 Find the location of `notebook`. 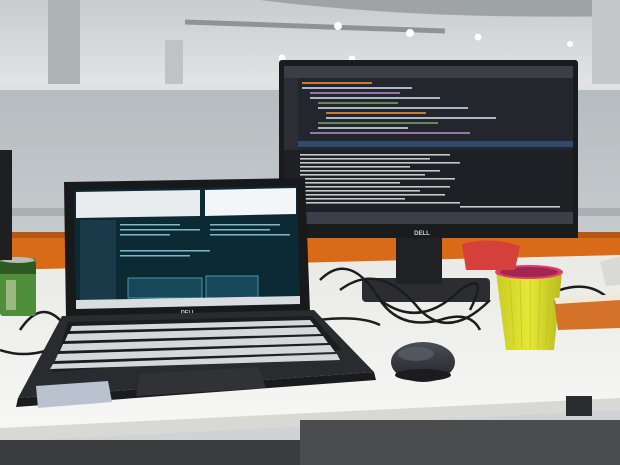

notebook is located at coordinates (587, 312).